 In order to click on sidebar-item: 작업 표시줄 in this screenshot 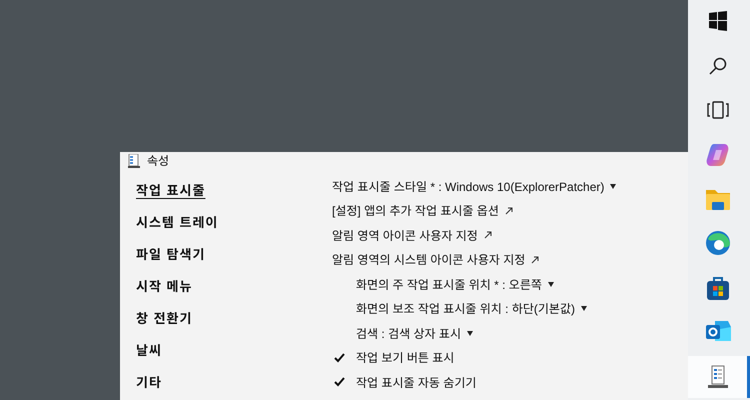, I will do `click(226, 195)`.